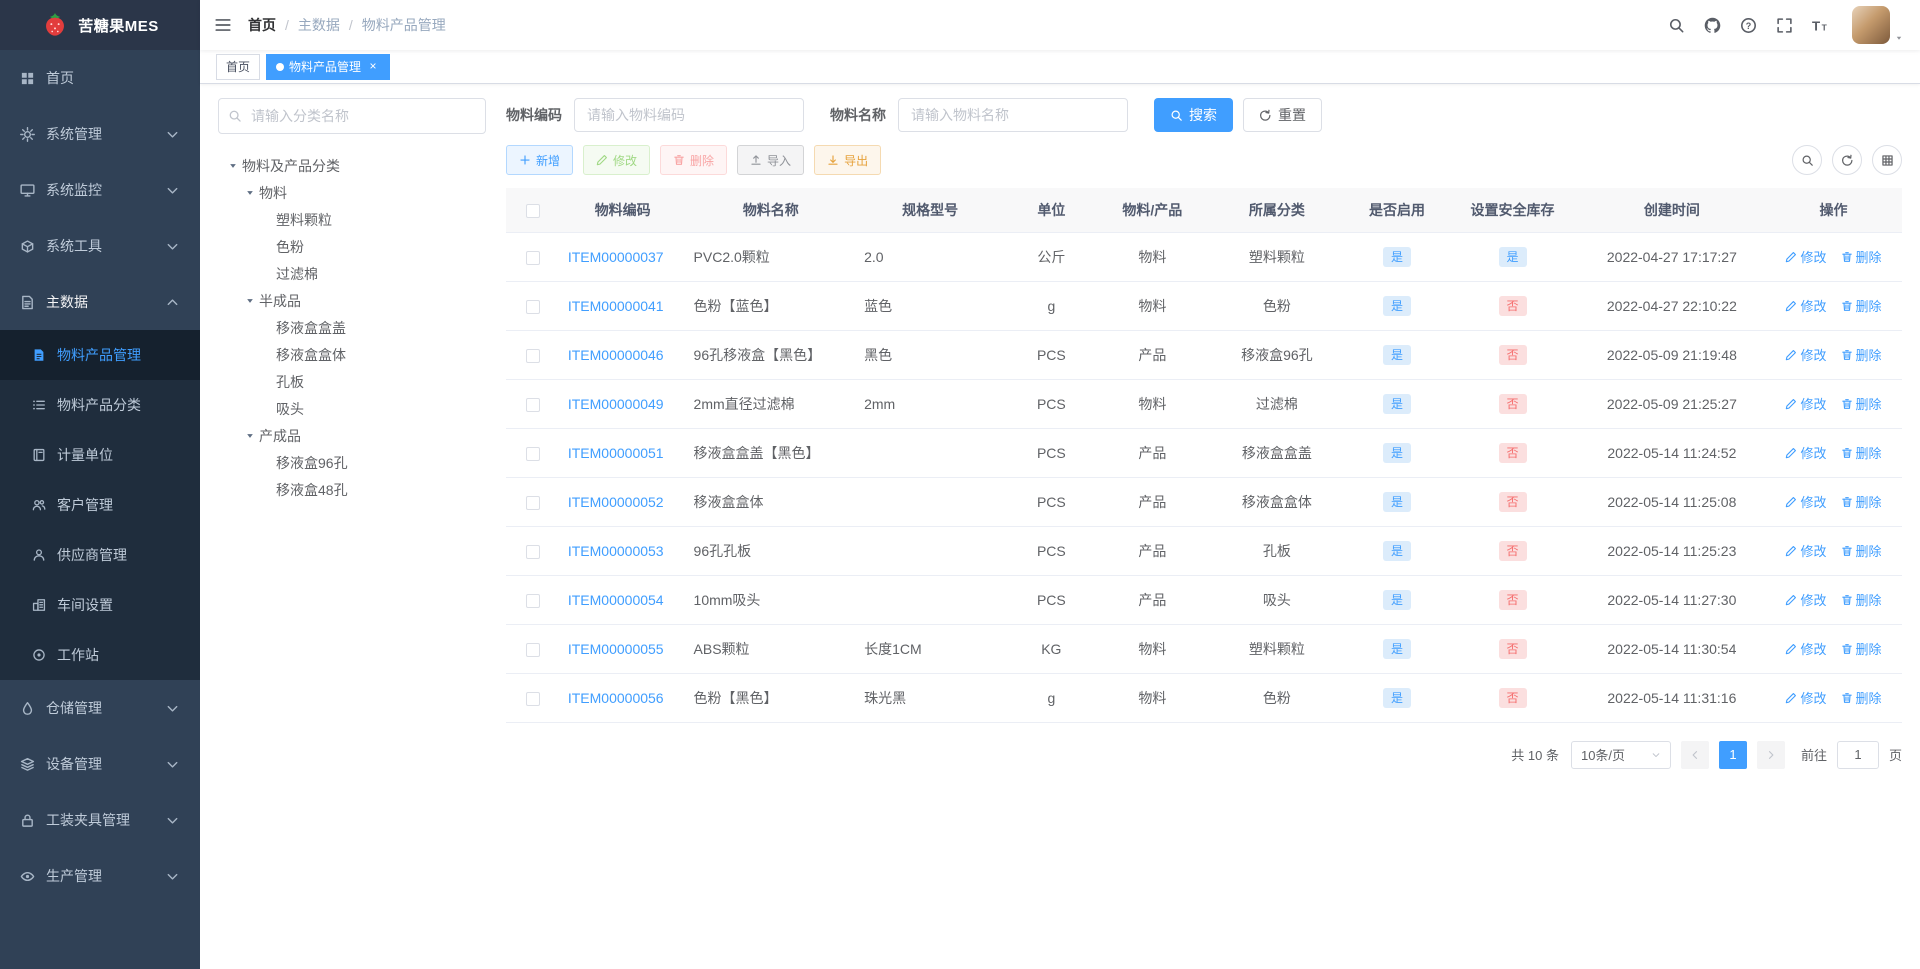  What do you see at coordinates (352, 435) in the screenshot?
I see `tree-node: 产成品` at bounding box center [352, 435].